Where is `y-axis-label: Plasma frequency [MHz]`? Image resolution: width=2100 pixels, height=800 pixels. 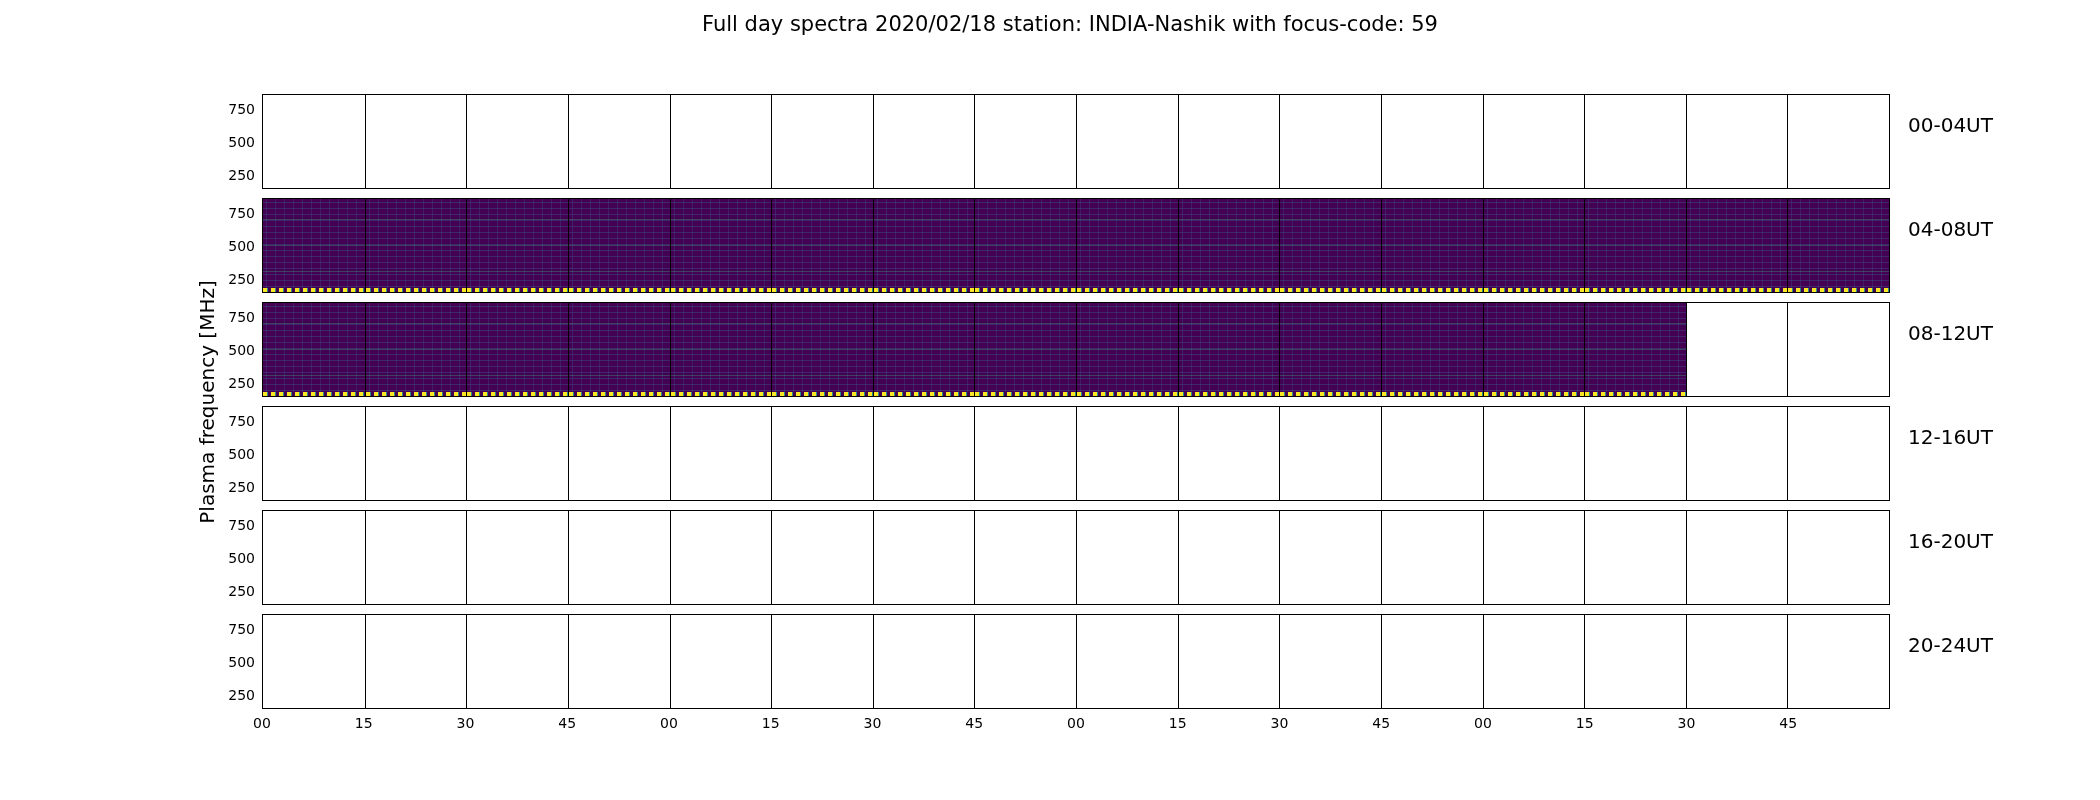 y-axis-label: Plasma frequency [MHz] is located at coordinates (207, 401).